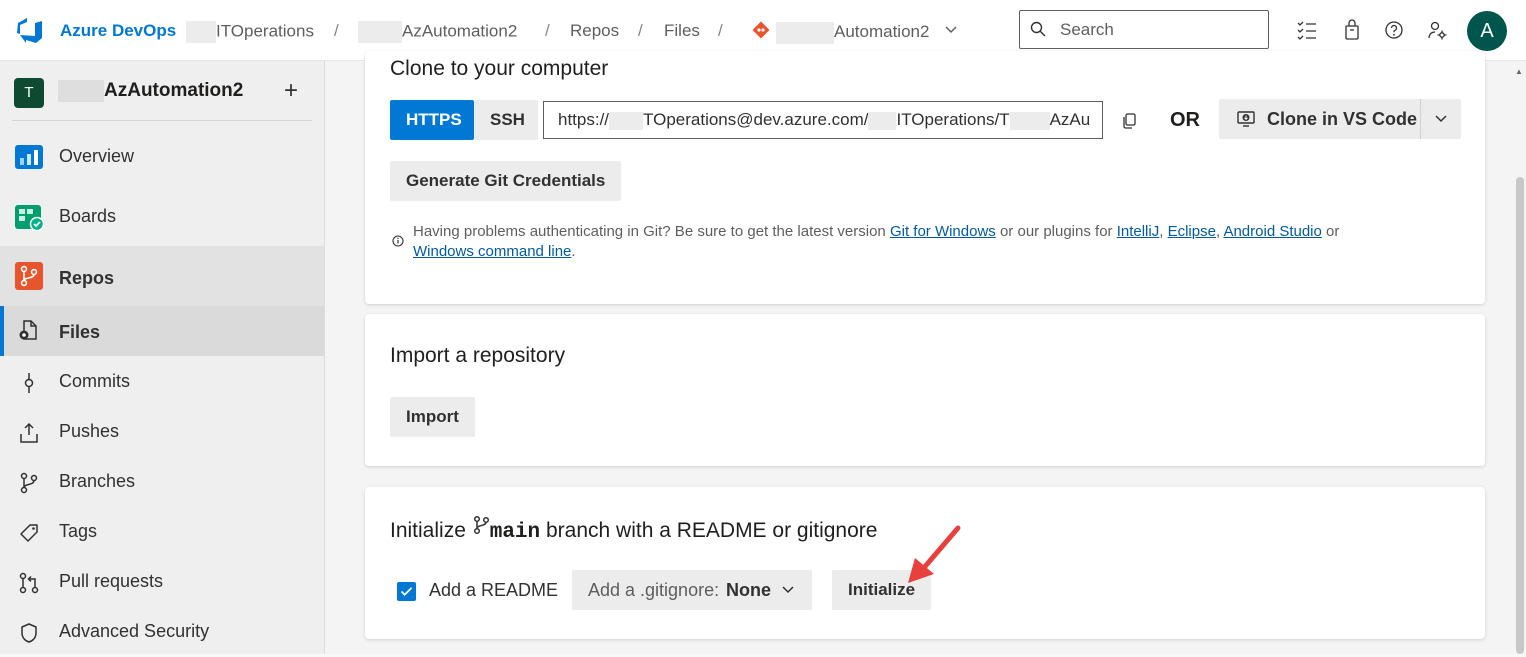  What do you see at coordinates (1246, 119) in the screenshot?
I see `monitor-download-icon` at bounding box center [1246, 119].